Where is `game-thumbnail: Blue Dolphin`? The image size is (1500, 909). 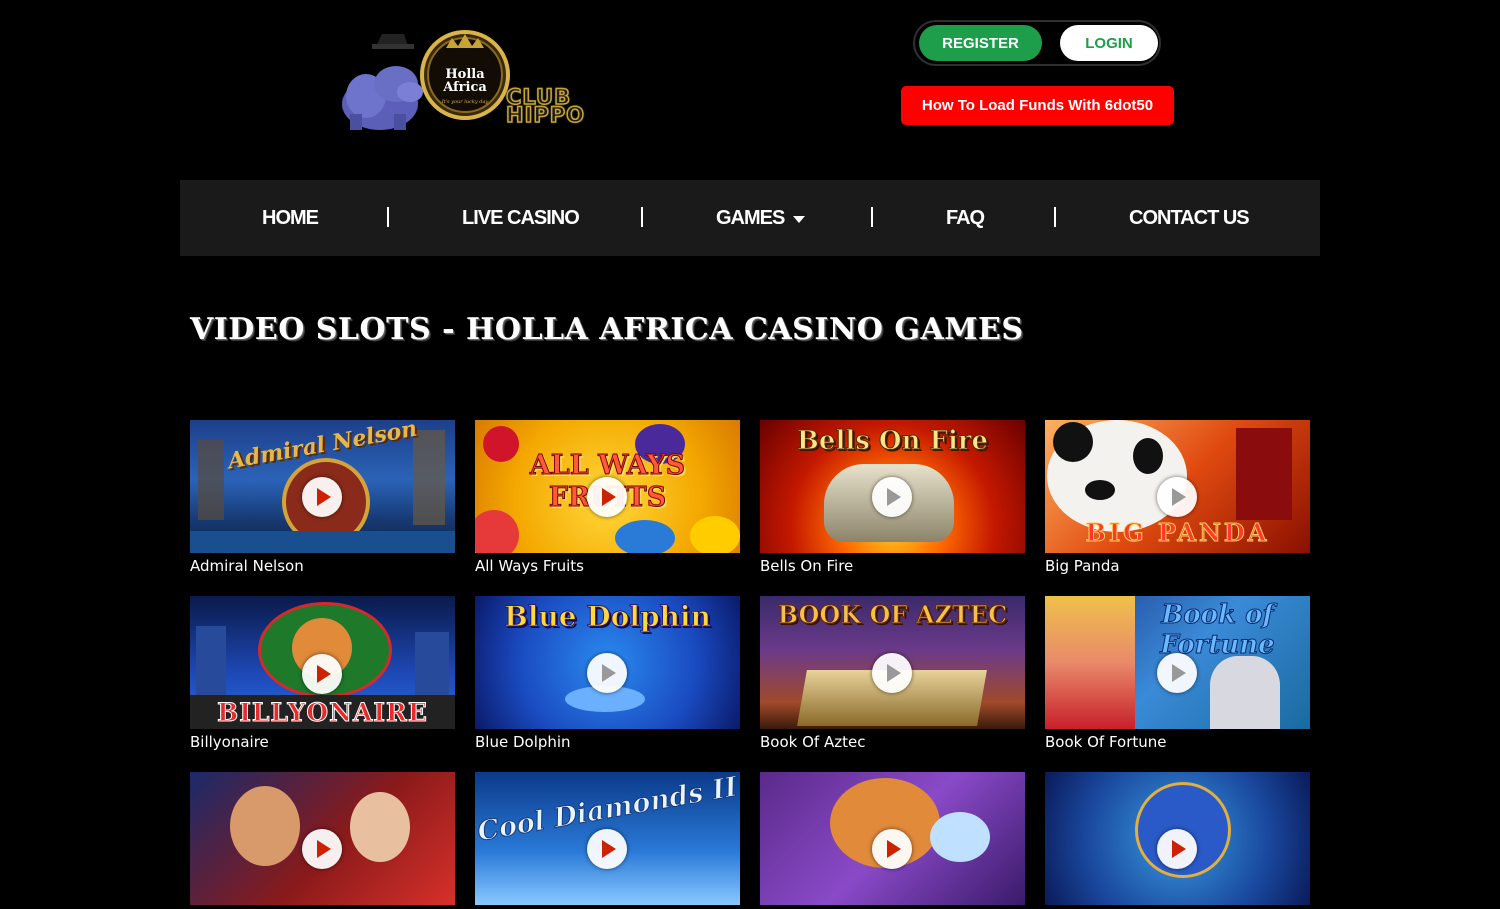 game-thumbnail: Blue Dolphin is located at coordinates (607, 662).